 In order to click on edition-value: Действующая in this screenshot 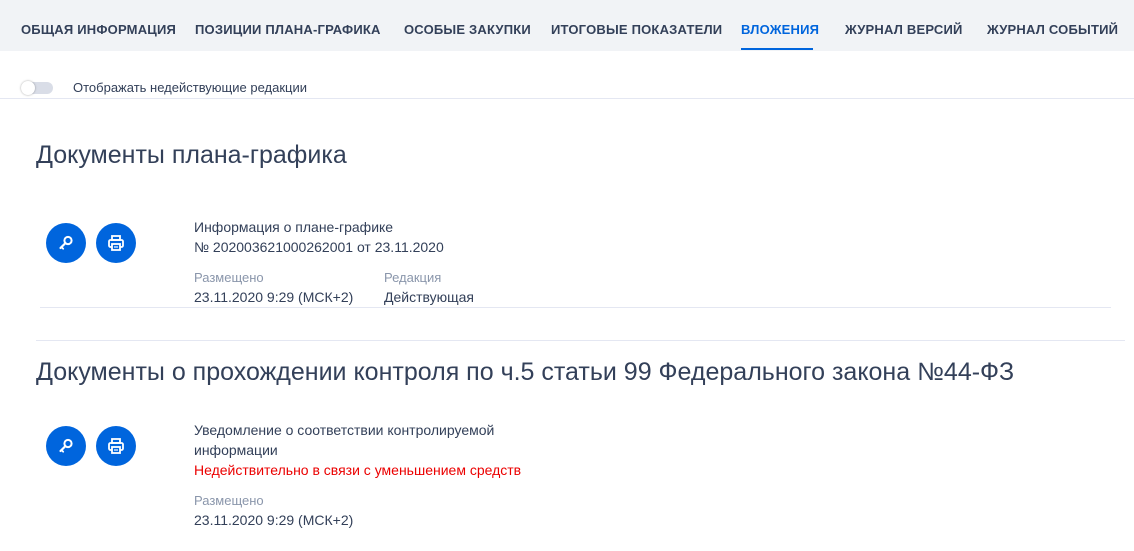, I will do `click(429, 297)`.